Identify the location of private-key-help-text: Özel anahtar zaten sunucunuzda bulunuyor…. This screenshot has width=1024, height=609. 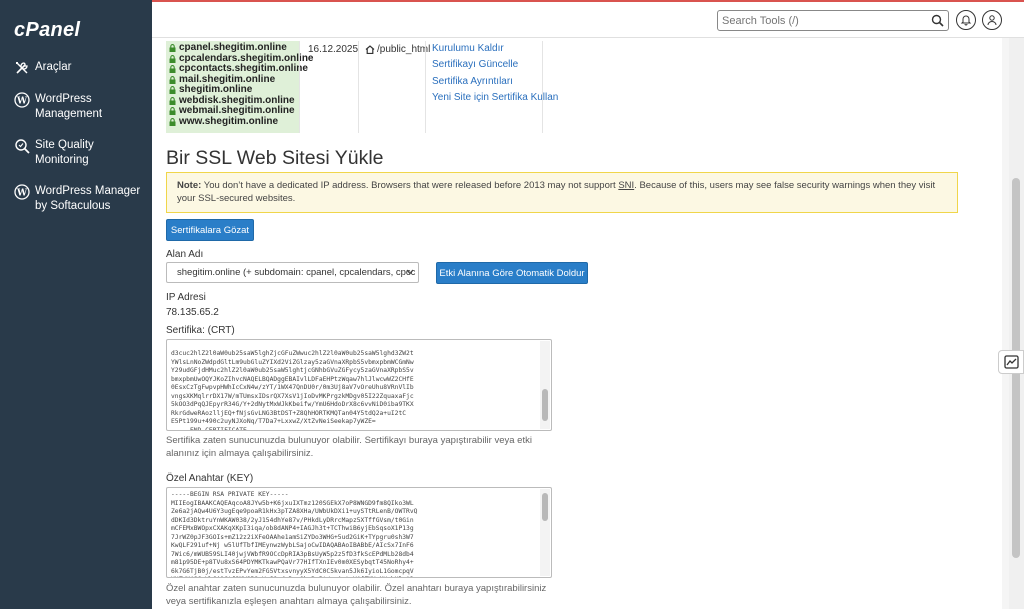
(356, 595).